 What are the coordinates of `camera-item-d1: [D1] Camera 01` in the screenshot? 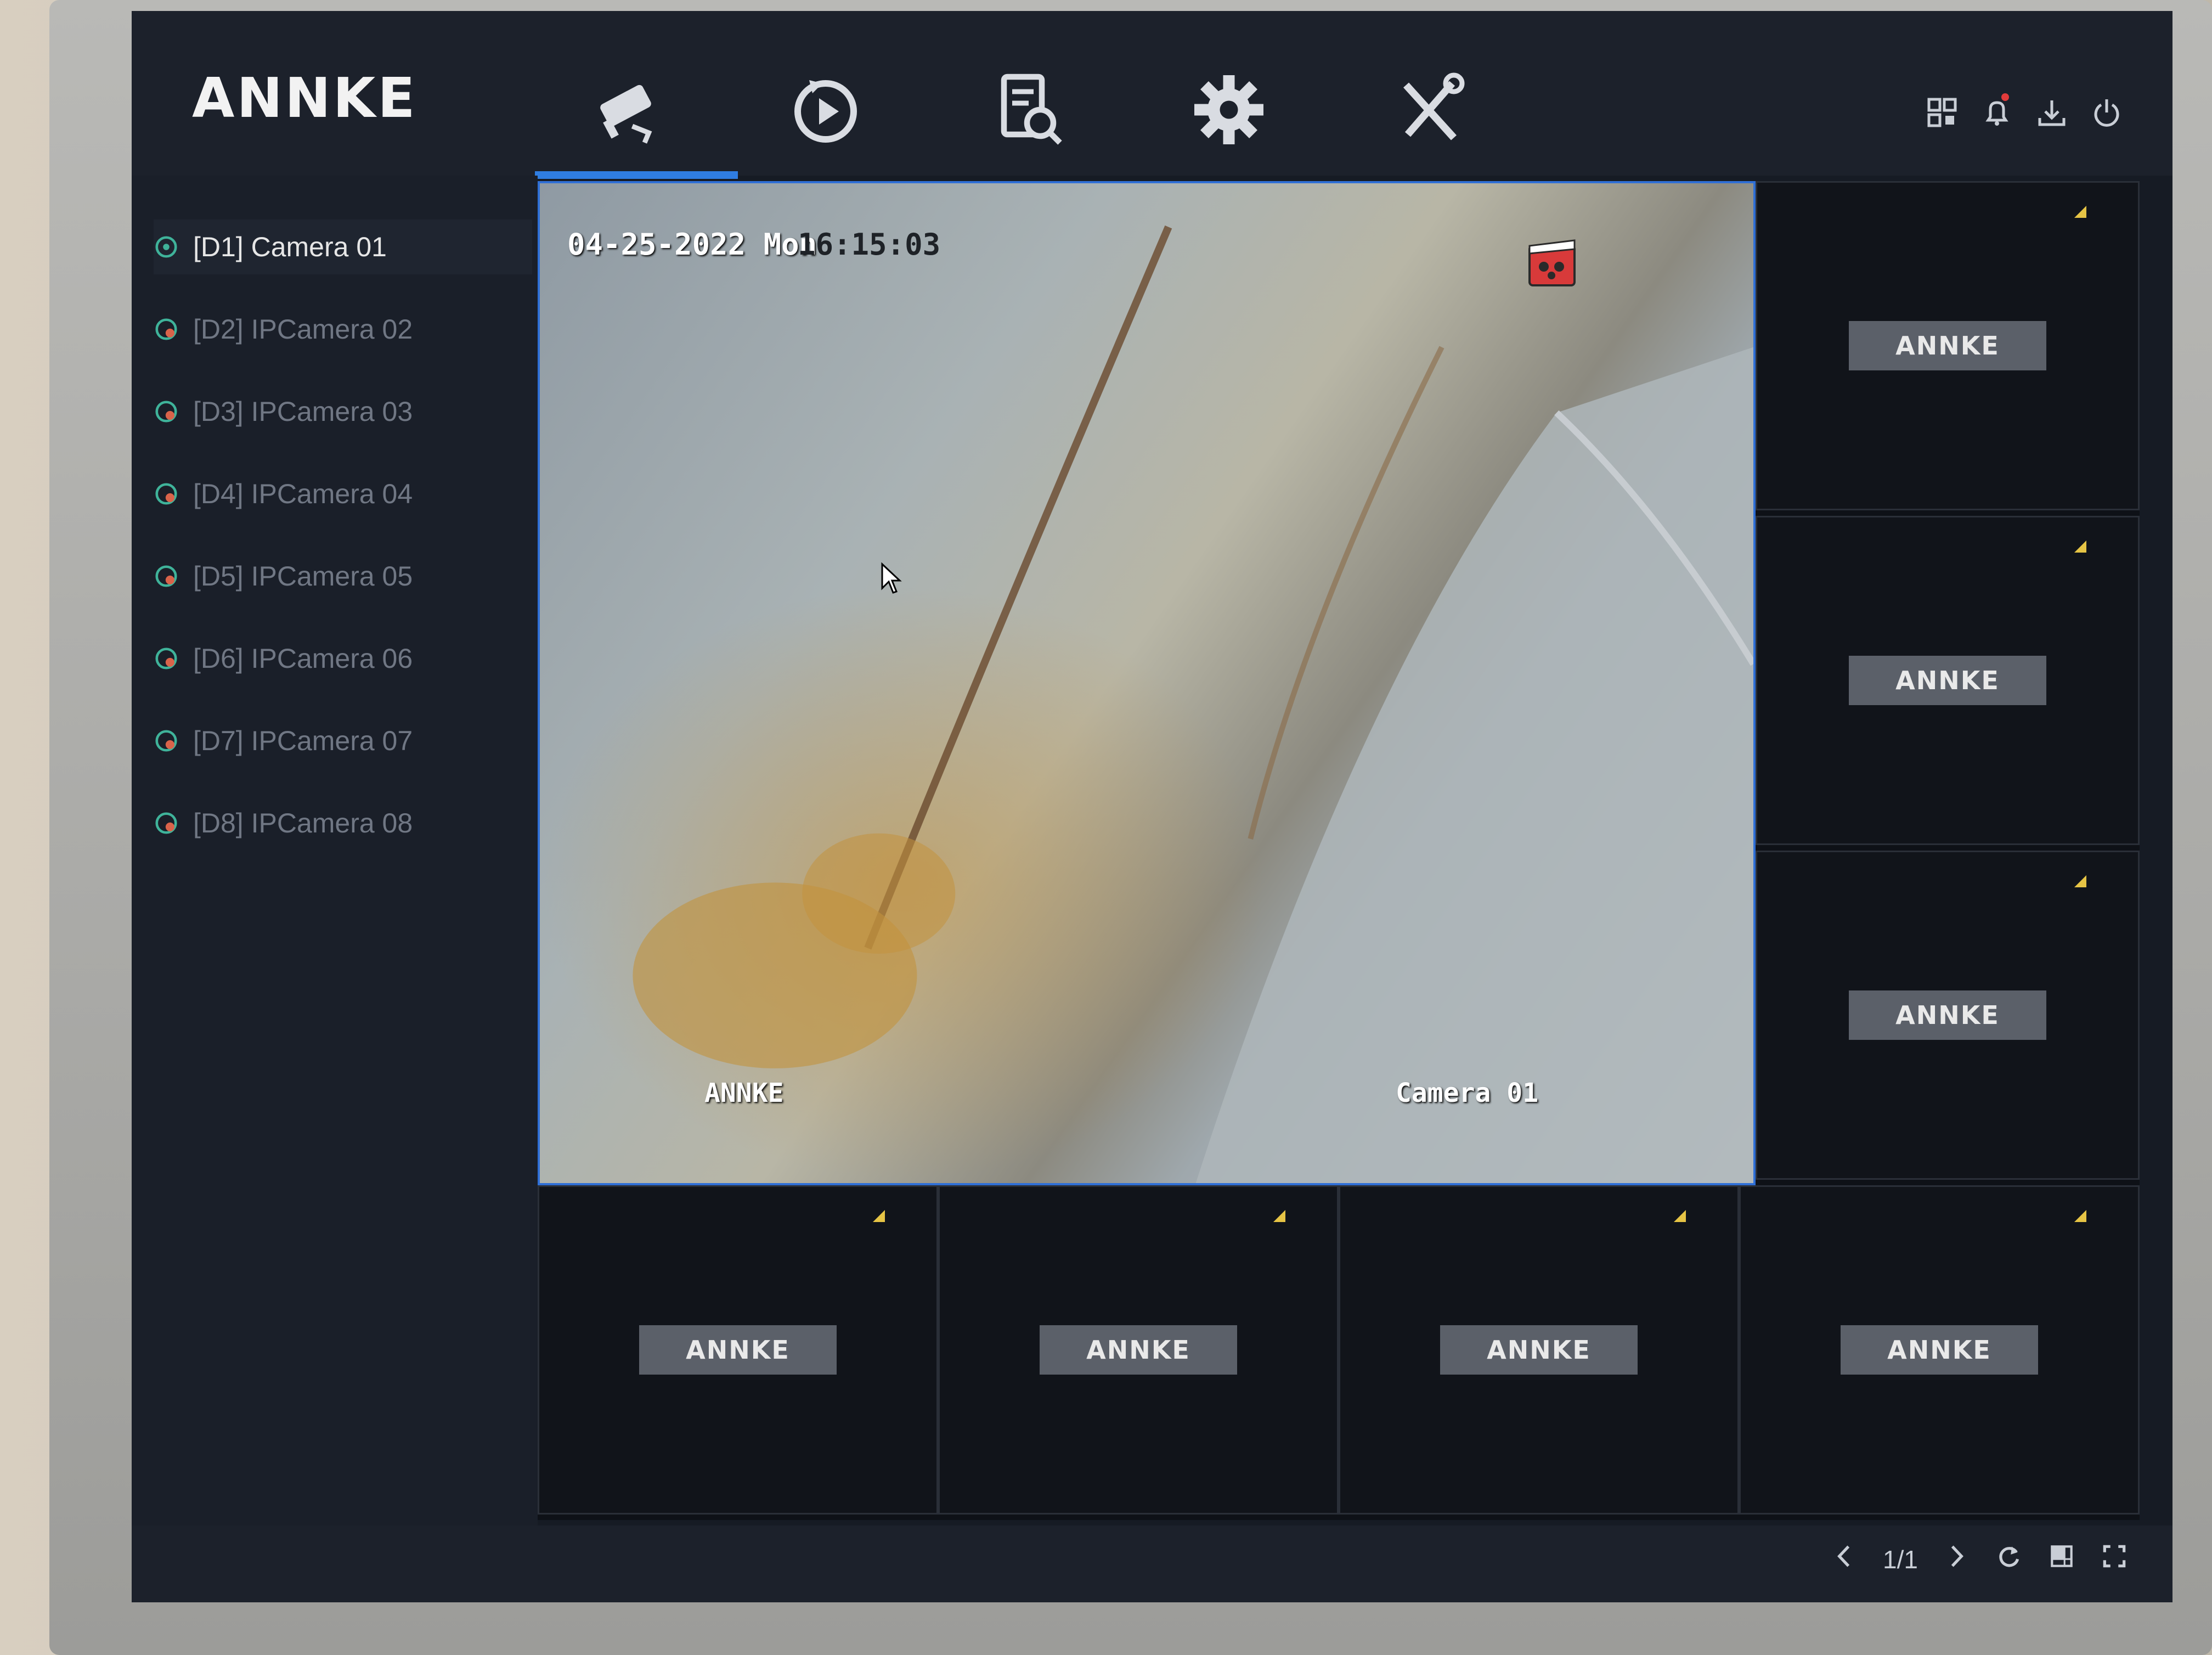 It's located at (343, 246).